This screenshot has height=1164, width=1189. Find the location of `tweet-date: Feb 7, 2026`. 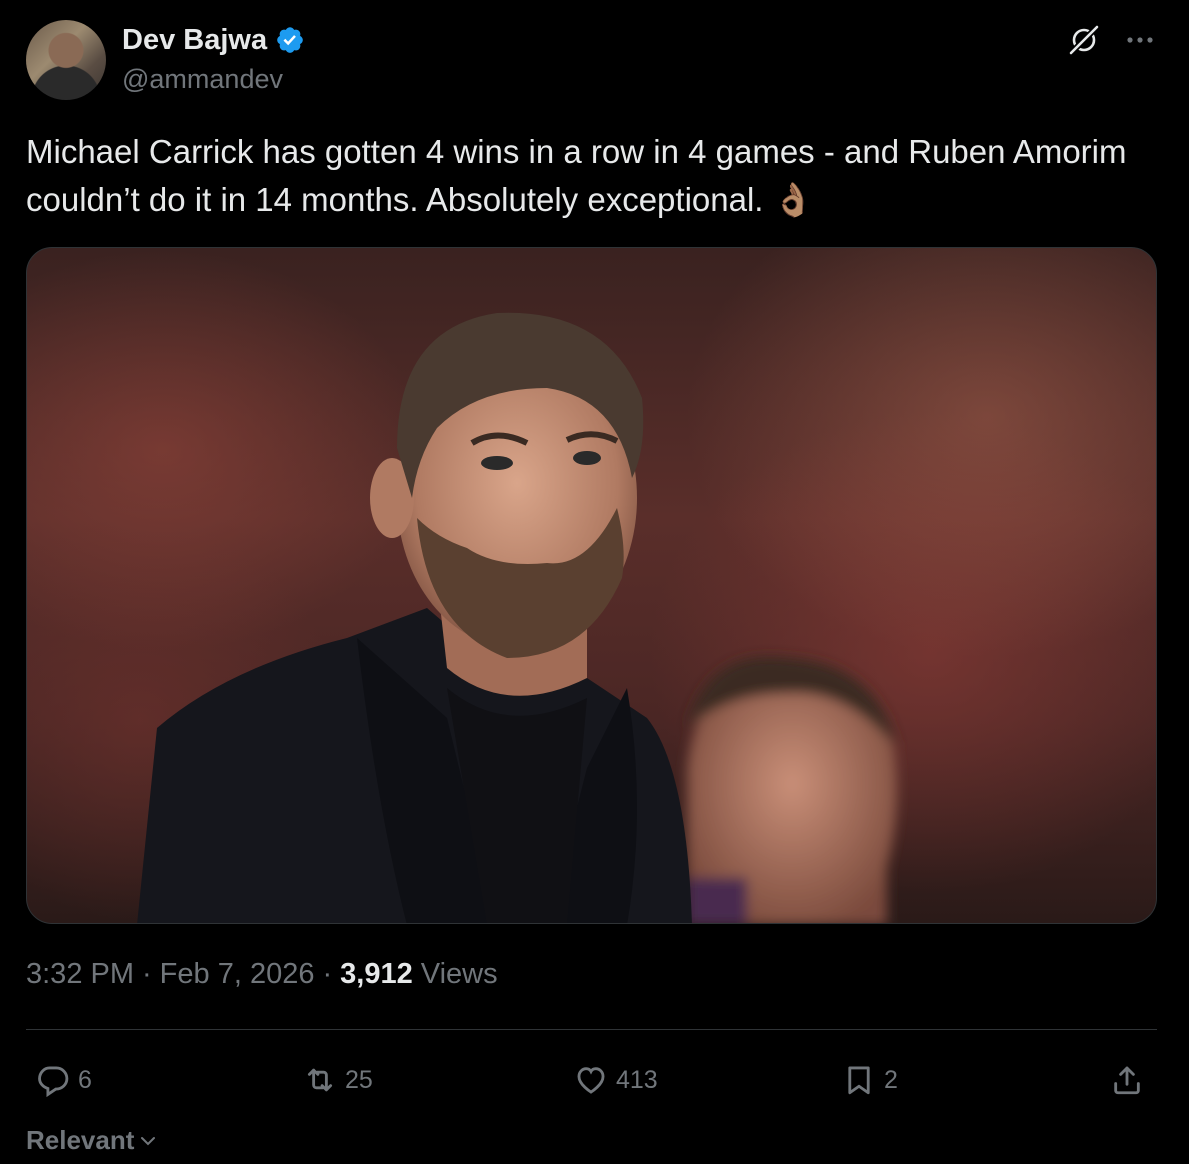

tweet-date: Feb 7, 2026 is located at coordinates (237, 974).